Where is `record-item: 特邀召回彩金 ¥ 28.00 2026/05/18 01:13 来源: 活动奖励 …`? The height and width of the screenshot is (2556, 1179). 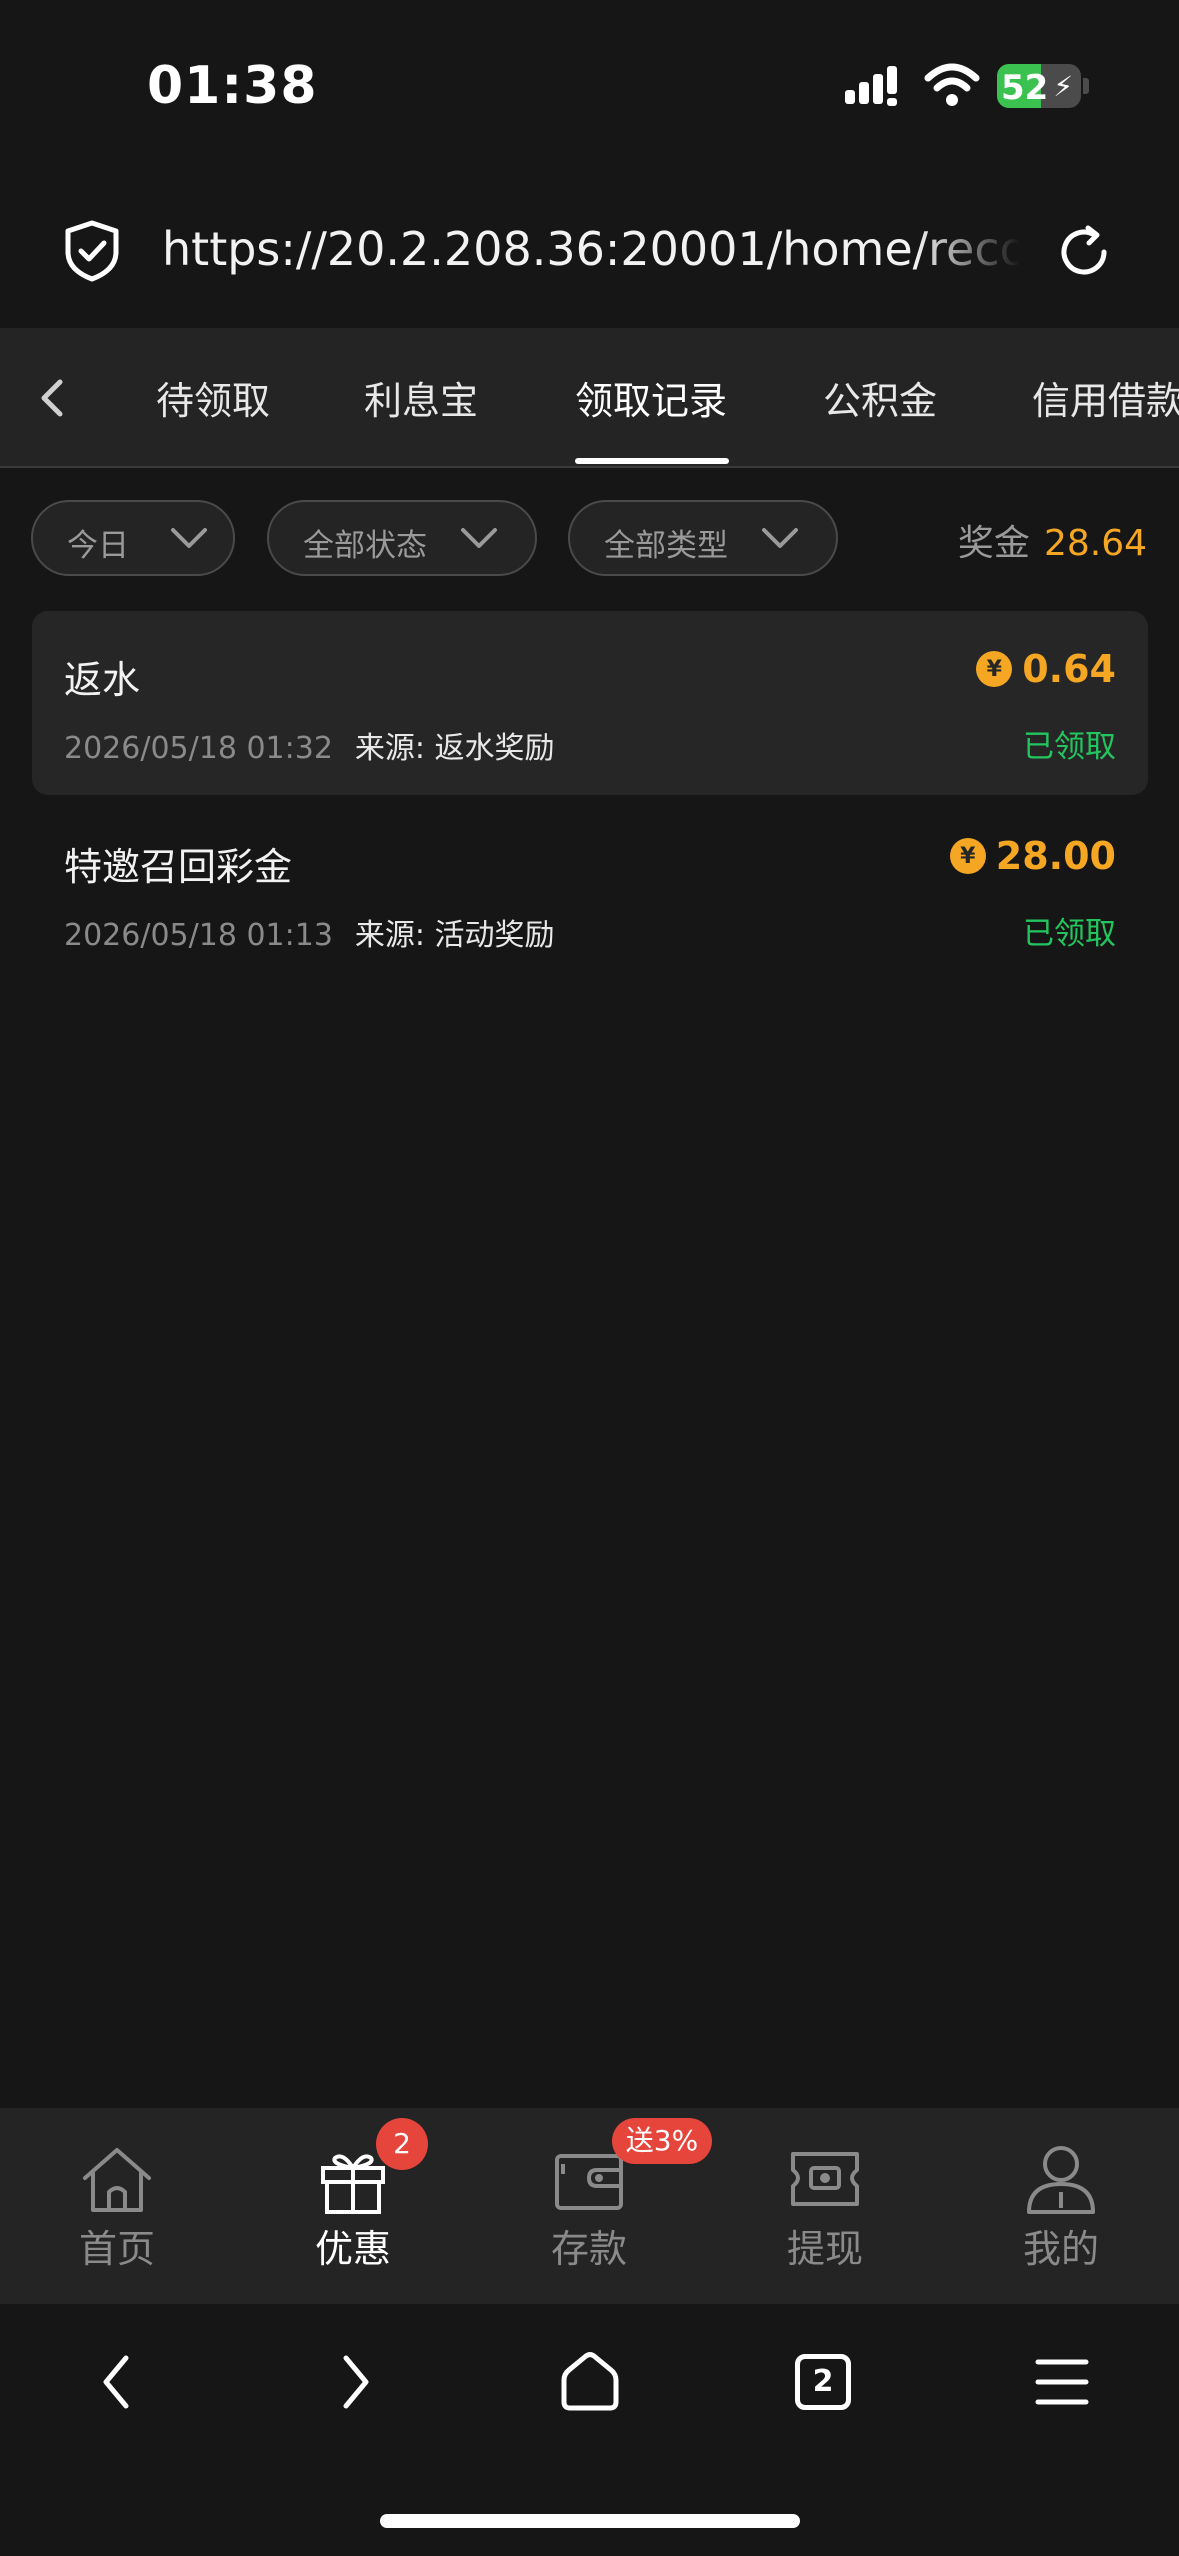
record-item: 特邀召回彩金 ¥ 28.00 2026/05/18 01:13 来源: 活动奖励 … is located at coordinates (590, 890).